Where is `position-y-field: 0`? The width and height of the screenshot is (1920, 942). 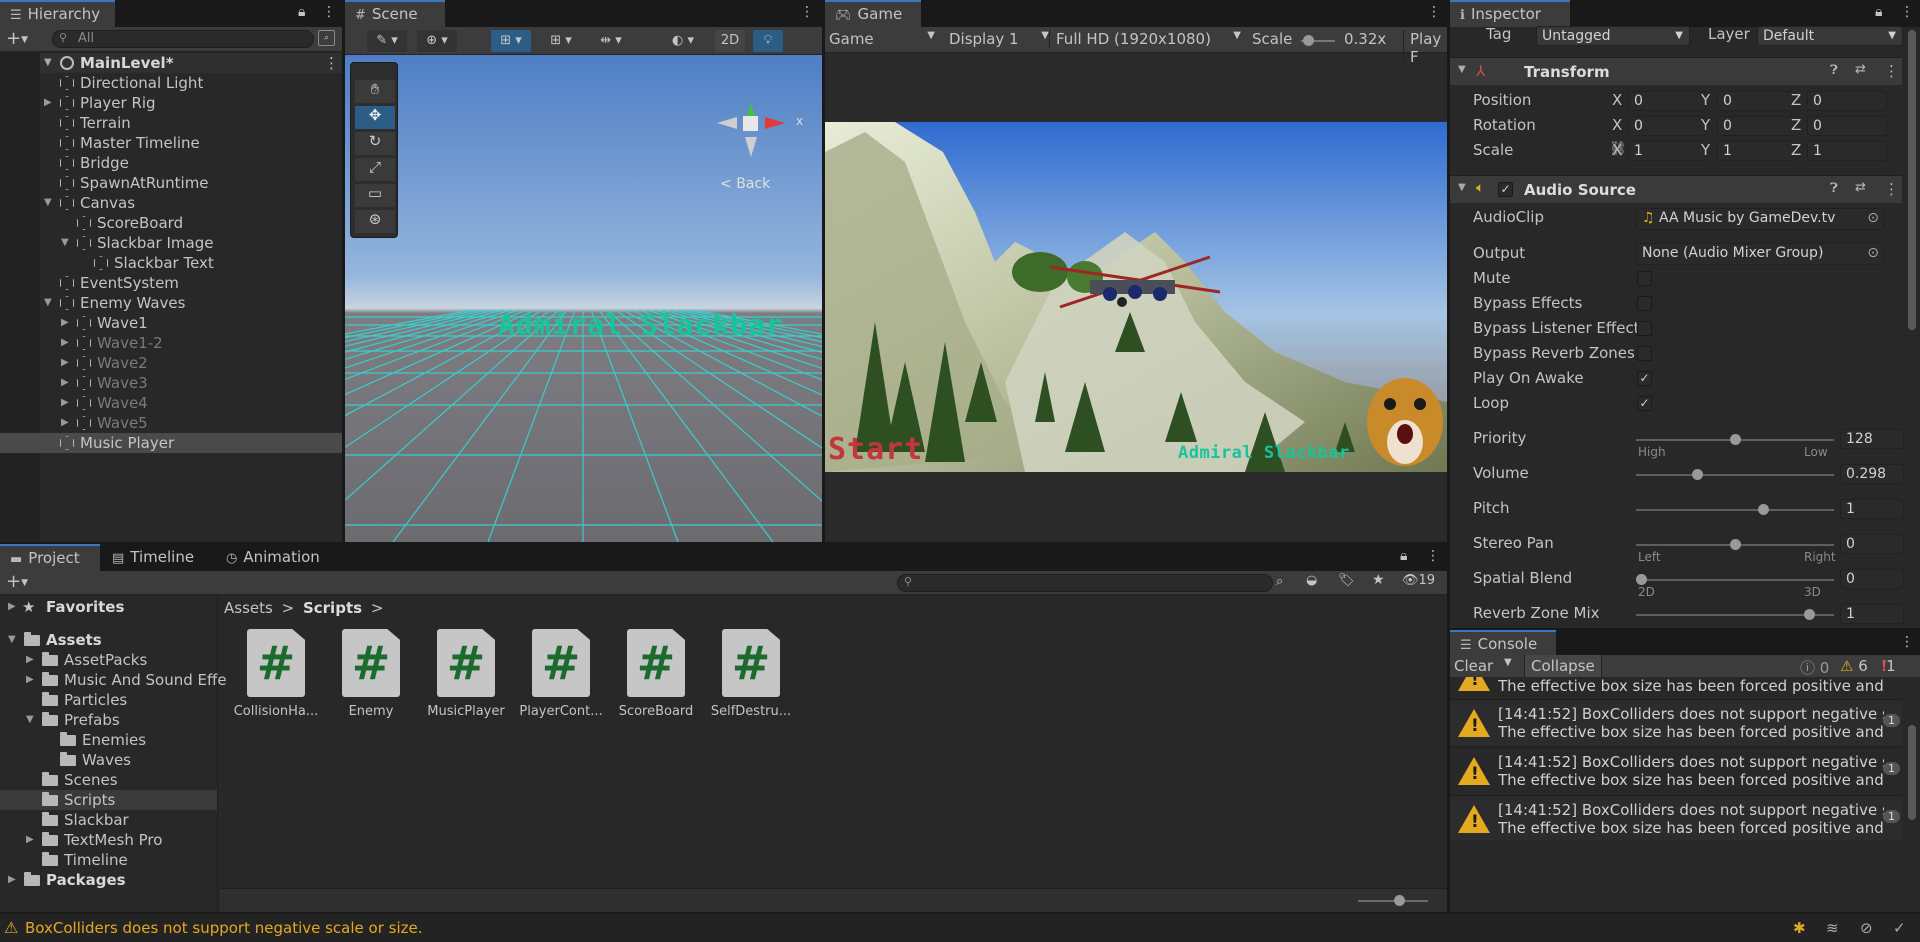 position-y-field: 0 is located at coordinates (1756, 101).